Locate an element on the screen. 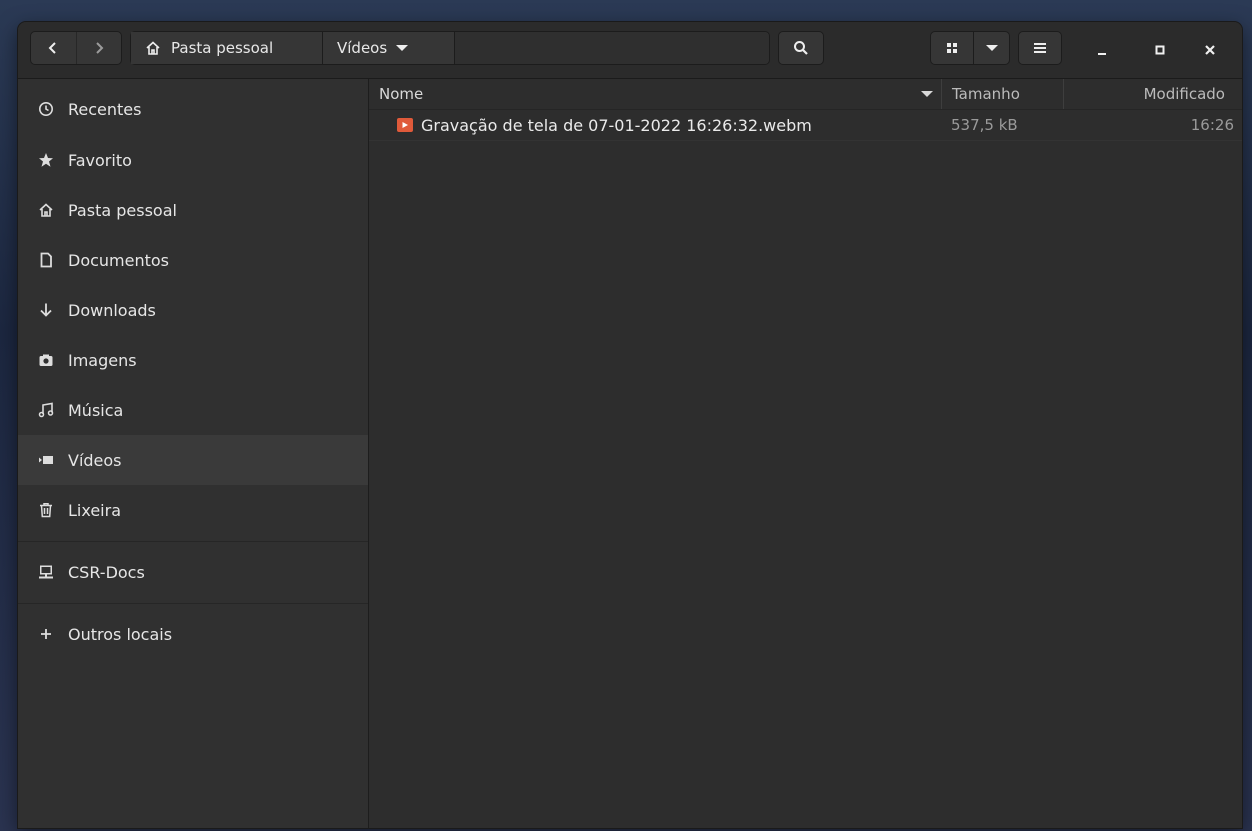 This screenshot has height=831, width=1252. sidebar-item-videos: Vídeos is located at coordinates (193, 460).